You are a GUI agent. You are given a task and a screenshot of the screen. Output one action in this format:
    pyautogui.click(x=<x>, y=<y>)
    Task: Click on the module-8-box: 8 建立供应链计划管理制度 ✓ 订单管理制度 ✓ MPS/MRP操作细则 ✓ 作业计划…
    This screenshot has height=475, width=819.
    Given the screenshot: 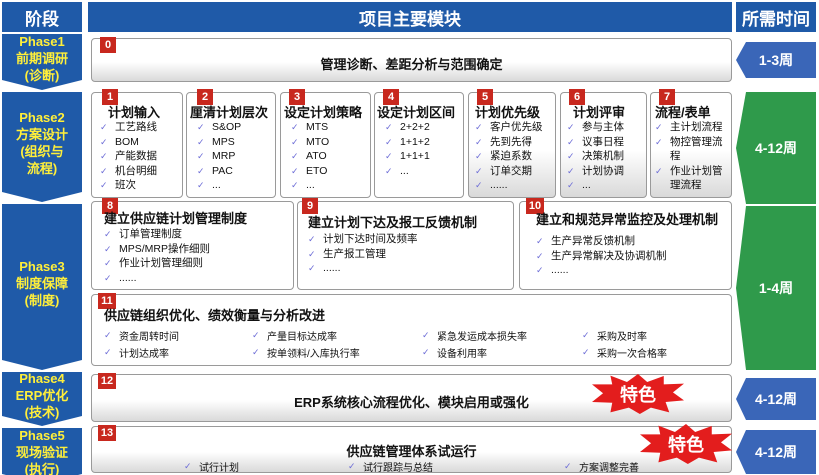 What is the action you would take?
    pyautogui.click(x=192, y=244)
    